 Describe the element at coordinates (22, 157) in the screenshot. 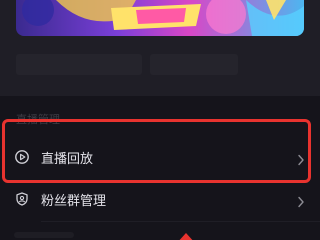

I see `play-circle-icon` at that location.